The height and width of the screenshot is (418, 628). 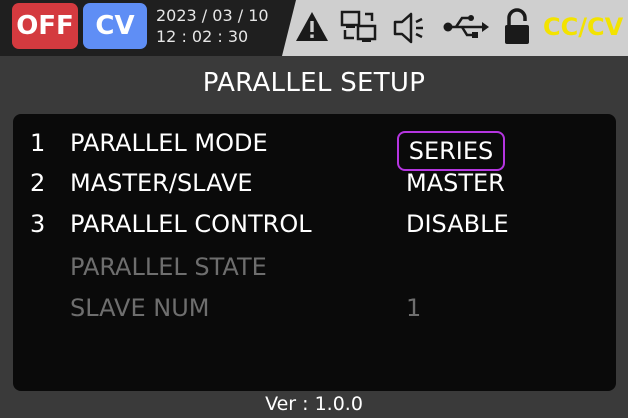 What do you see at coordinates (314, 308) in the screenshot?
I see `setting-row-slave-num: SLAVE NUM 1` at bounding box center [314, 308].